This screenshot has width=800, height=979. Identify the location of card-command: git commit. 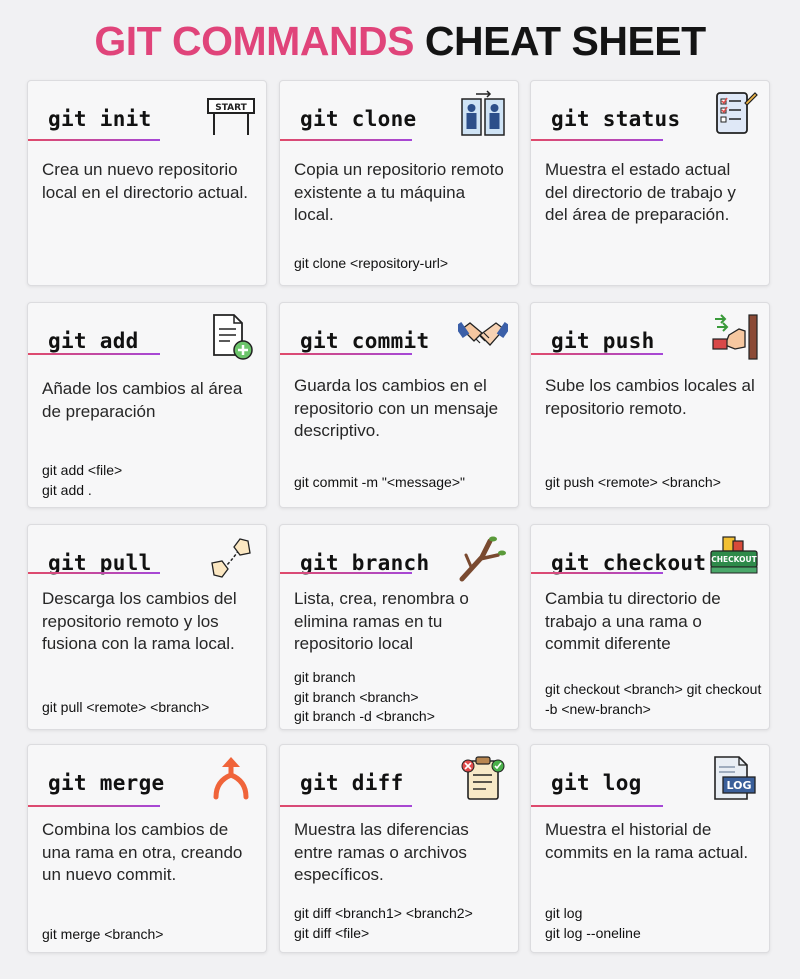
(365, 341).